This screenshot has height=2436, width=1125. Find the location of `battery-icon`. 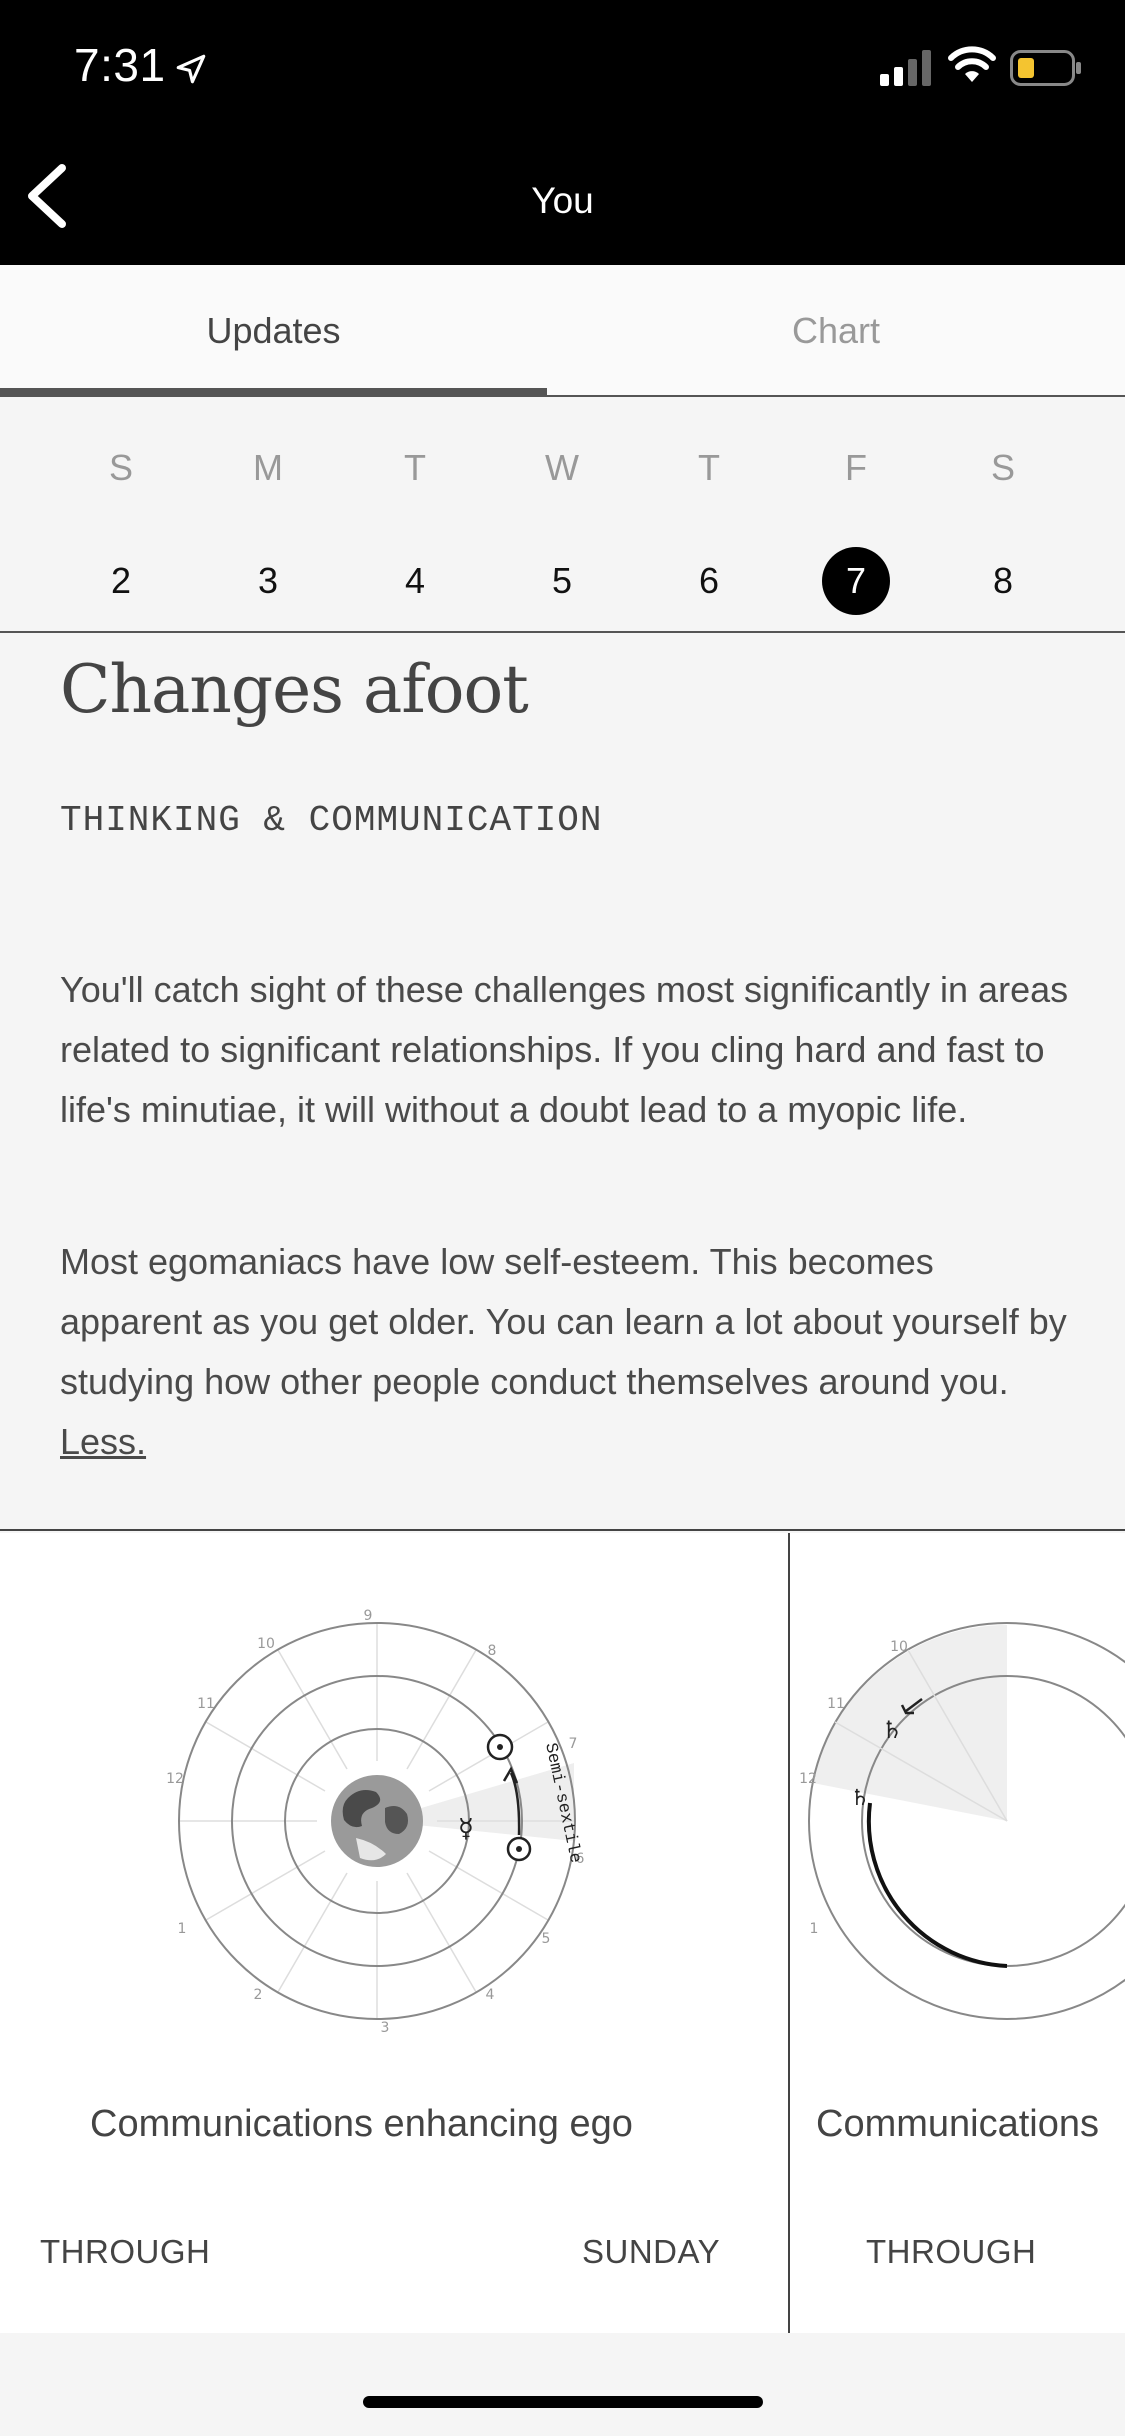

battery-icon is located at coordinates (1045, 68).